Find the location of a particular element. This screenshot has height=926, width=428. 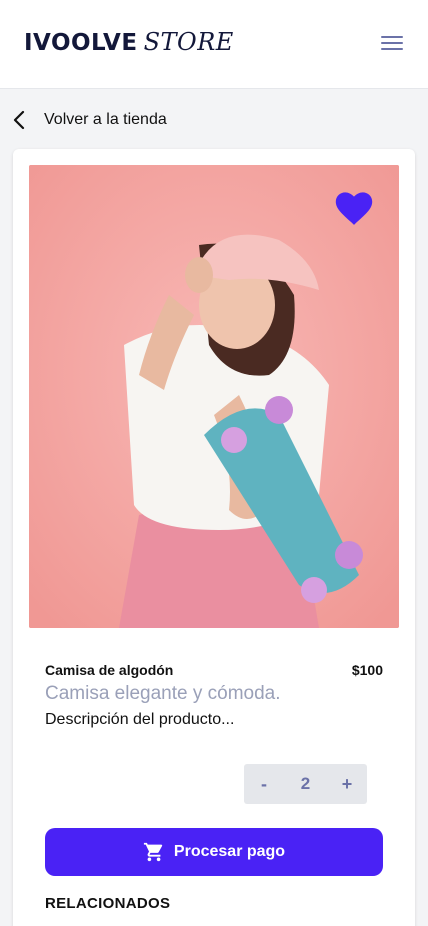

app-header: IVOOLVE STORE is located at coordinates (214, 44).